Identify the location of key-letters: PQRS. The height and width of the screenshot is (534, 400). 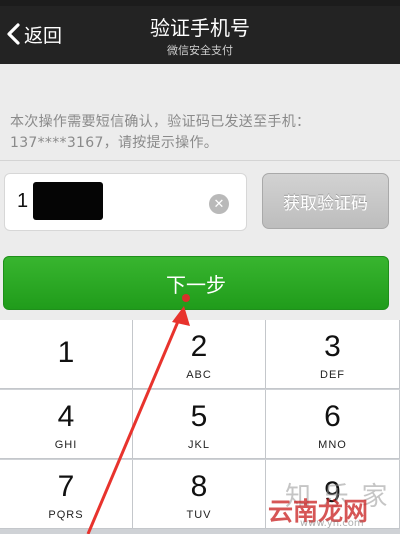
(66, 515).